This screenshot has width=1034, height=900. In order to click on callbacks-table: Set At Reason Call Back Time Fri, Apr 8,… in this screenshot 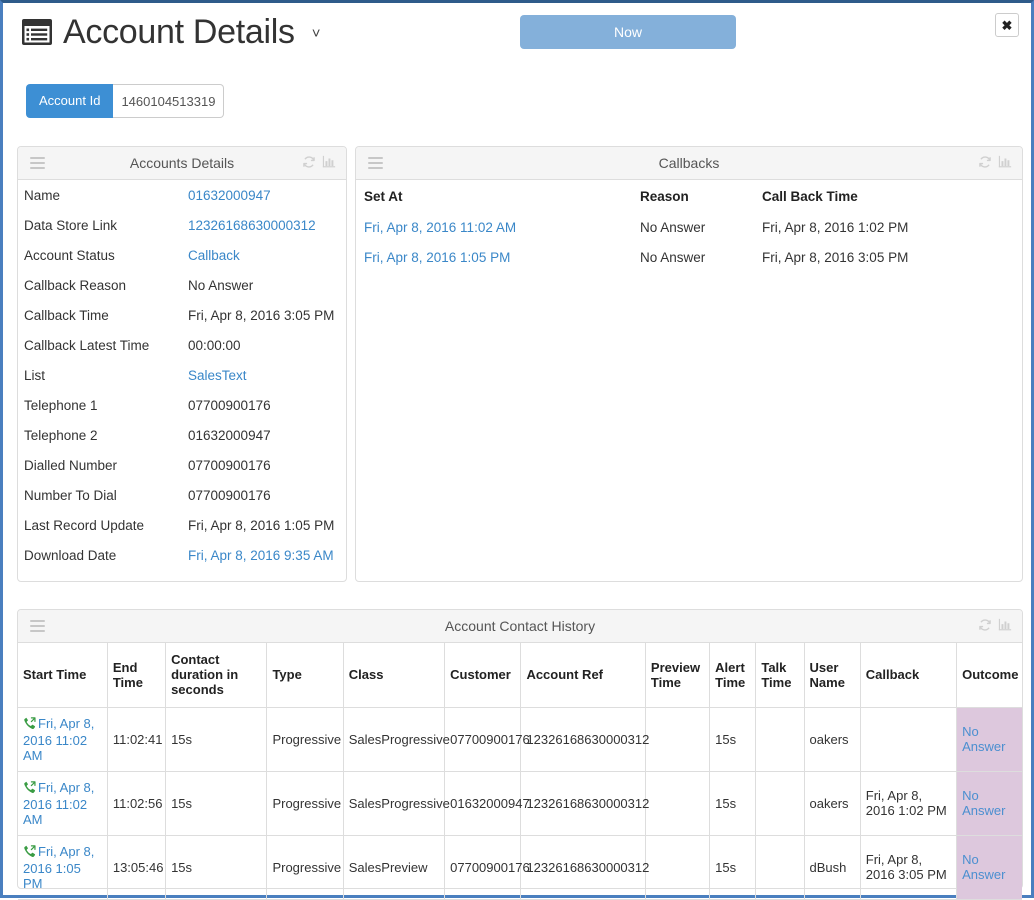, I will do `click(689, 226)`.